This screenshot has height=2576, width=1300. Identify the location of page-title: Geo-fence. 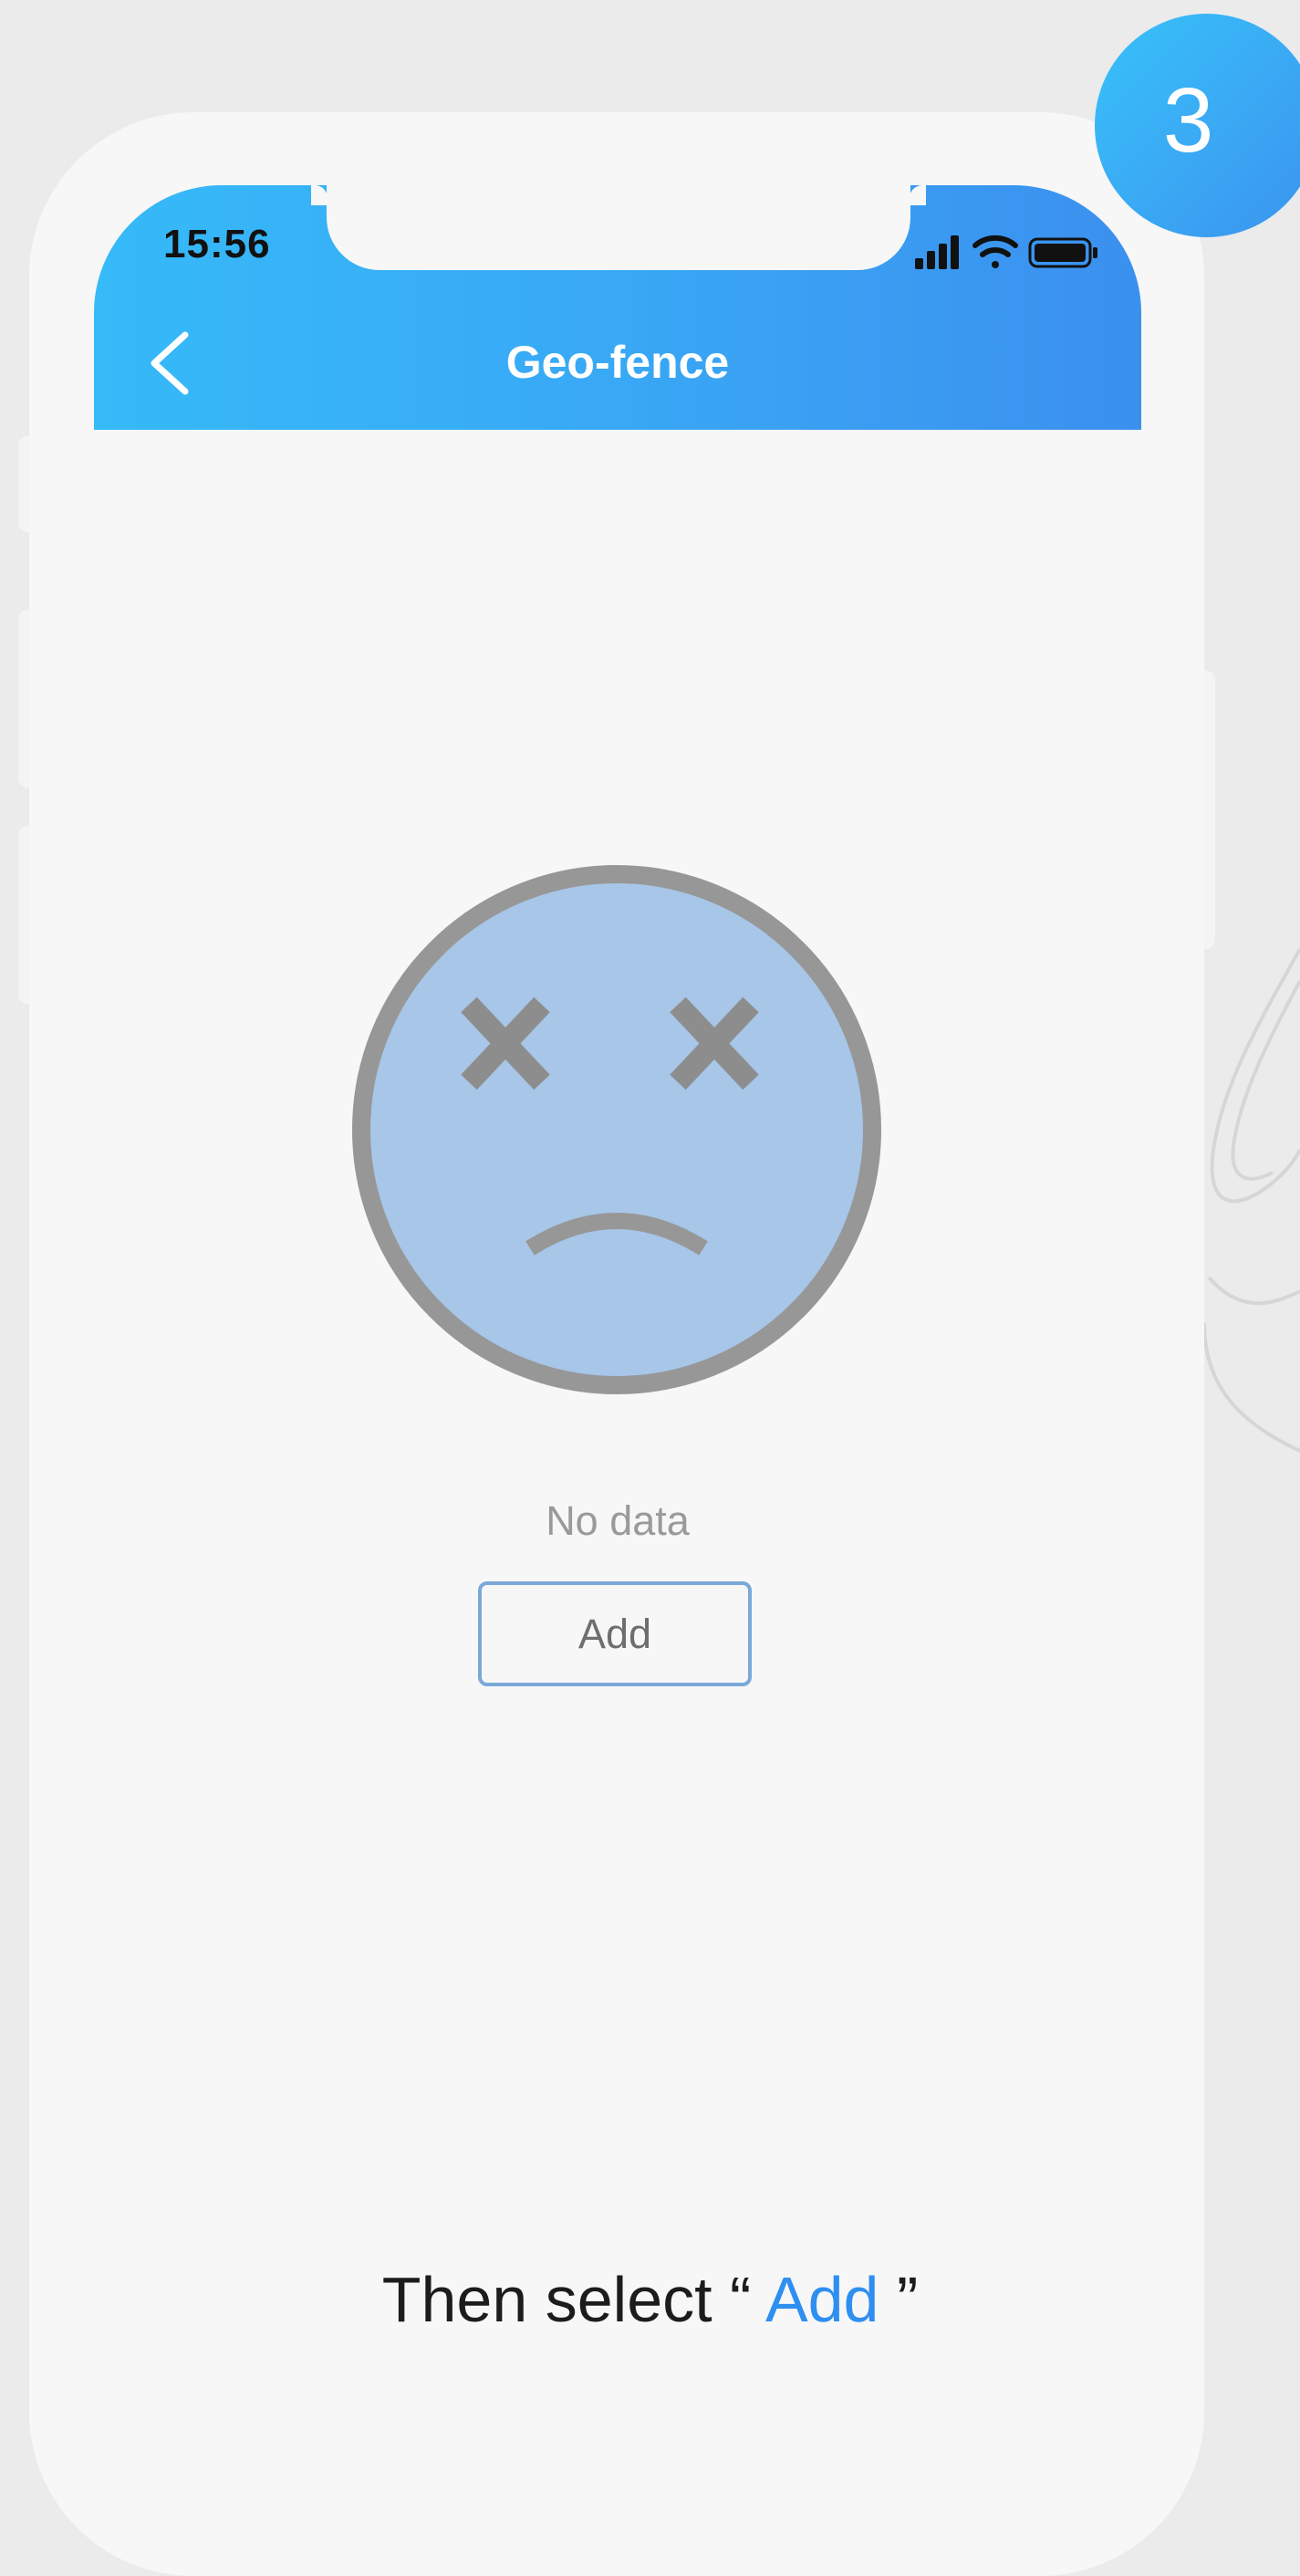
(618, 362).